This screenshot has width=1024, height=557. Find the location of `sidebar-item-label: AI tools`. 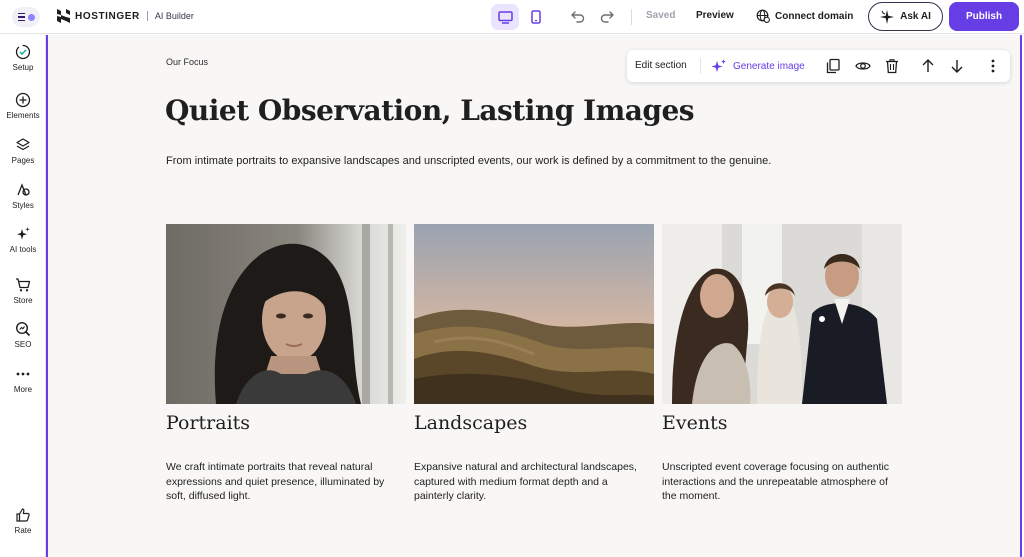

sidebar-item-label: AI tools is located at coordinates (23, 249).